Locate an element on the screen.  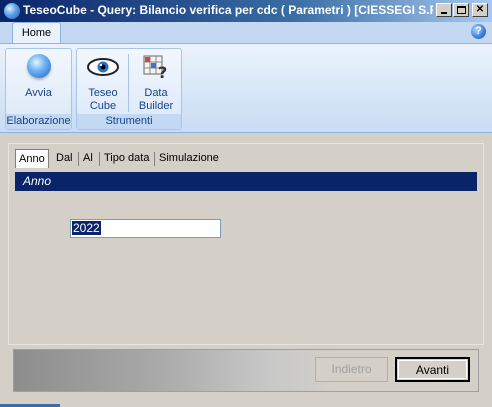
teseo-cube-label: Teseo Cube is located at coordinates (103, 99).